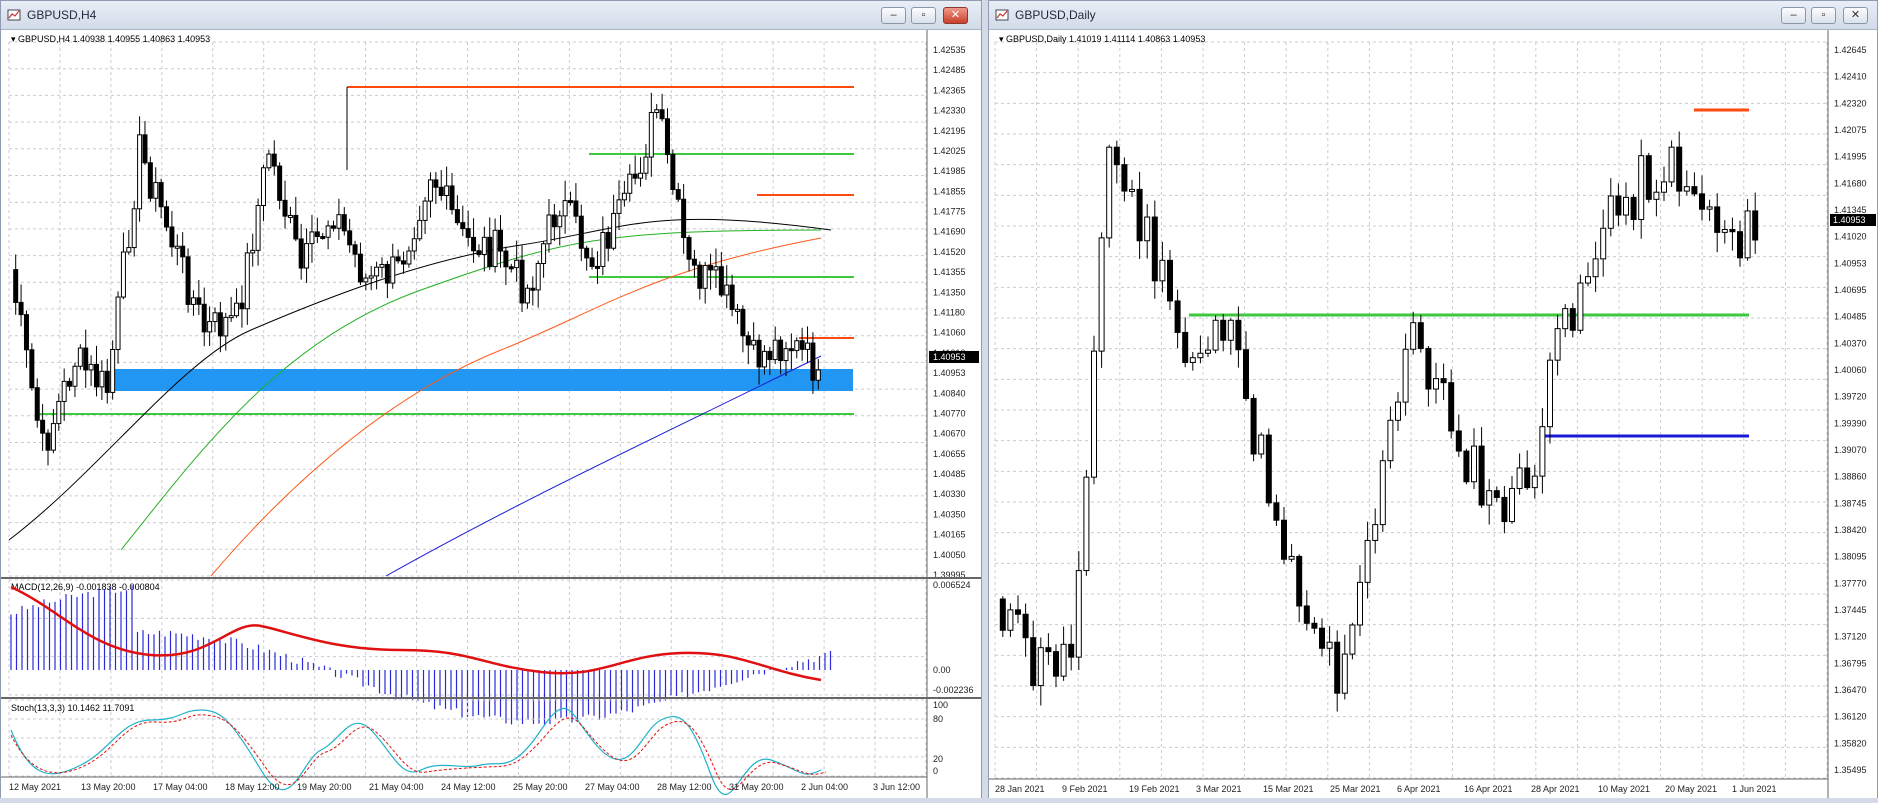 The width and height of the screenshot is (1878, 803). I want to click on time-axis-label: 9 Feb 2021, so click(1085, 789).